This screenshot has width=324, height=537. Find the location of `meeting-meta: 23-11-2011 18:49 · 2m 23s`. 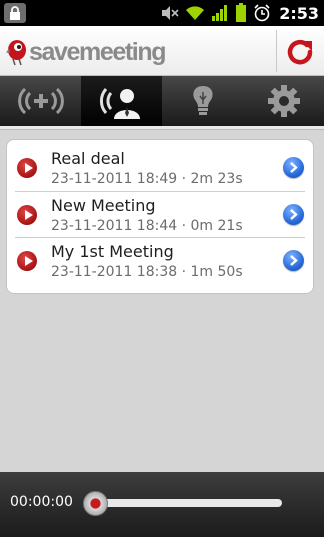

meeting-meta: 23-11-2011 18:49 · 2m 23s is located at coordinates (147, 179).